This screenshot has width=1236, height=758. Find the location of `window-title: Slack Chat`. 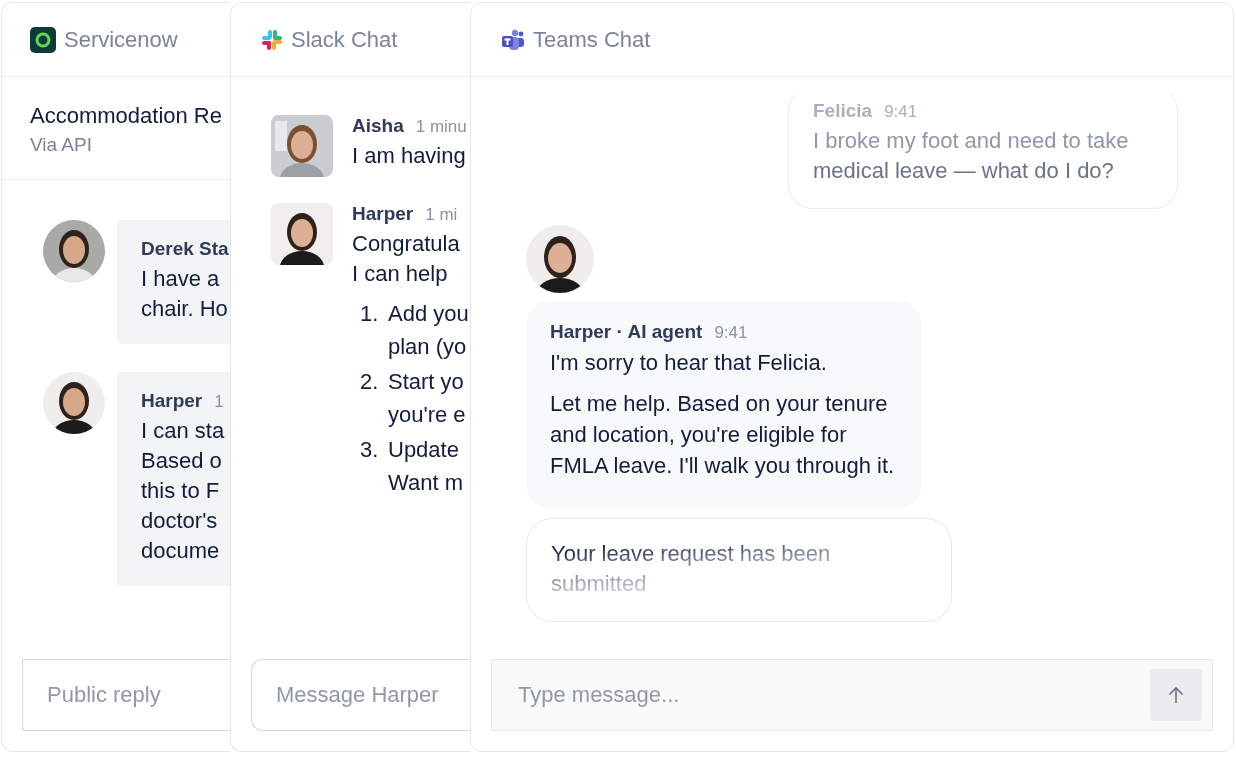

window-title: Slack Chat is located at coordinates (344, 39).